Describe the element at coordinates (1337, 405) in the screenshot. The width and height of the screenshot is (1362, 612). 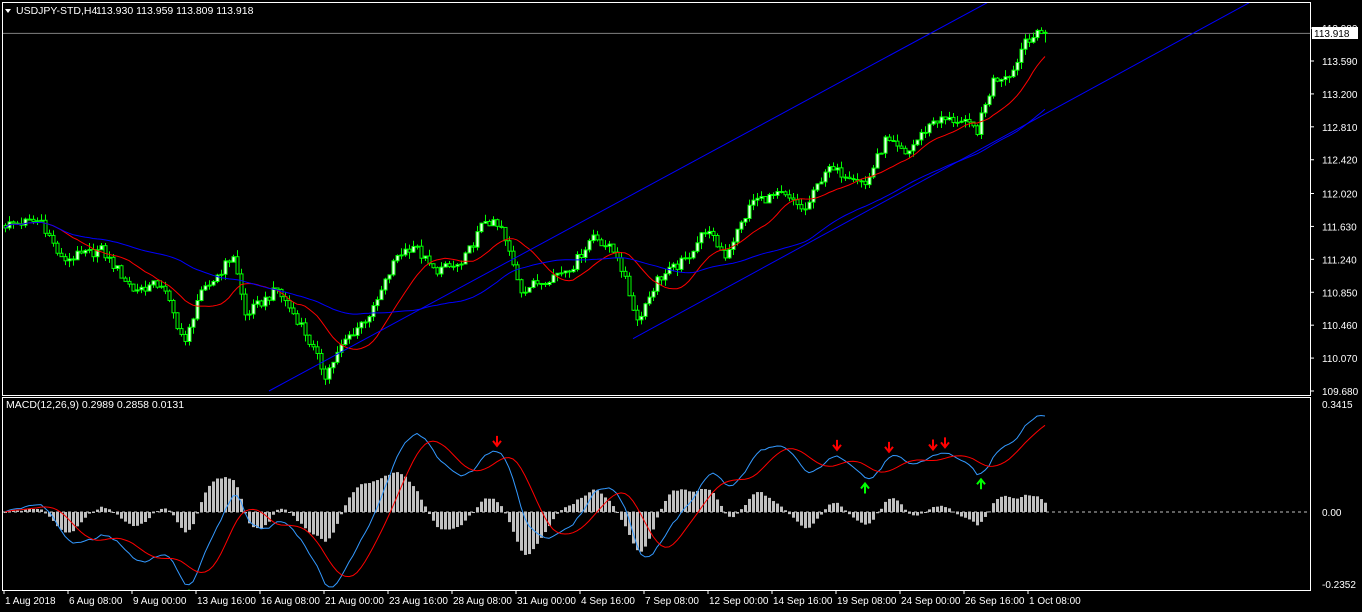
I see `macd-tick-label: 0.3415` at that location.